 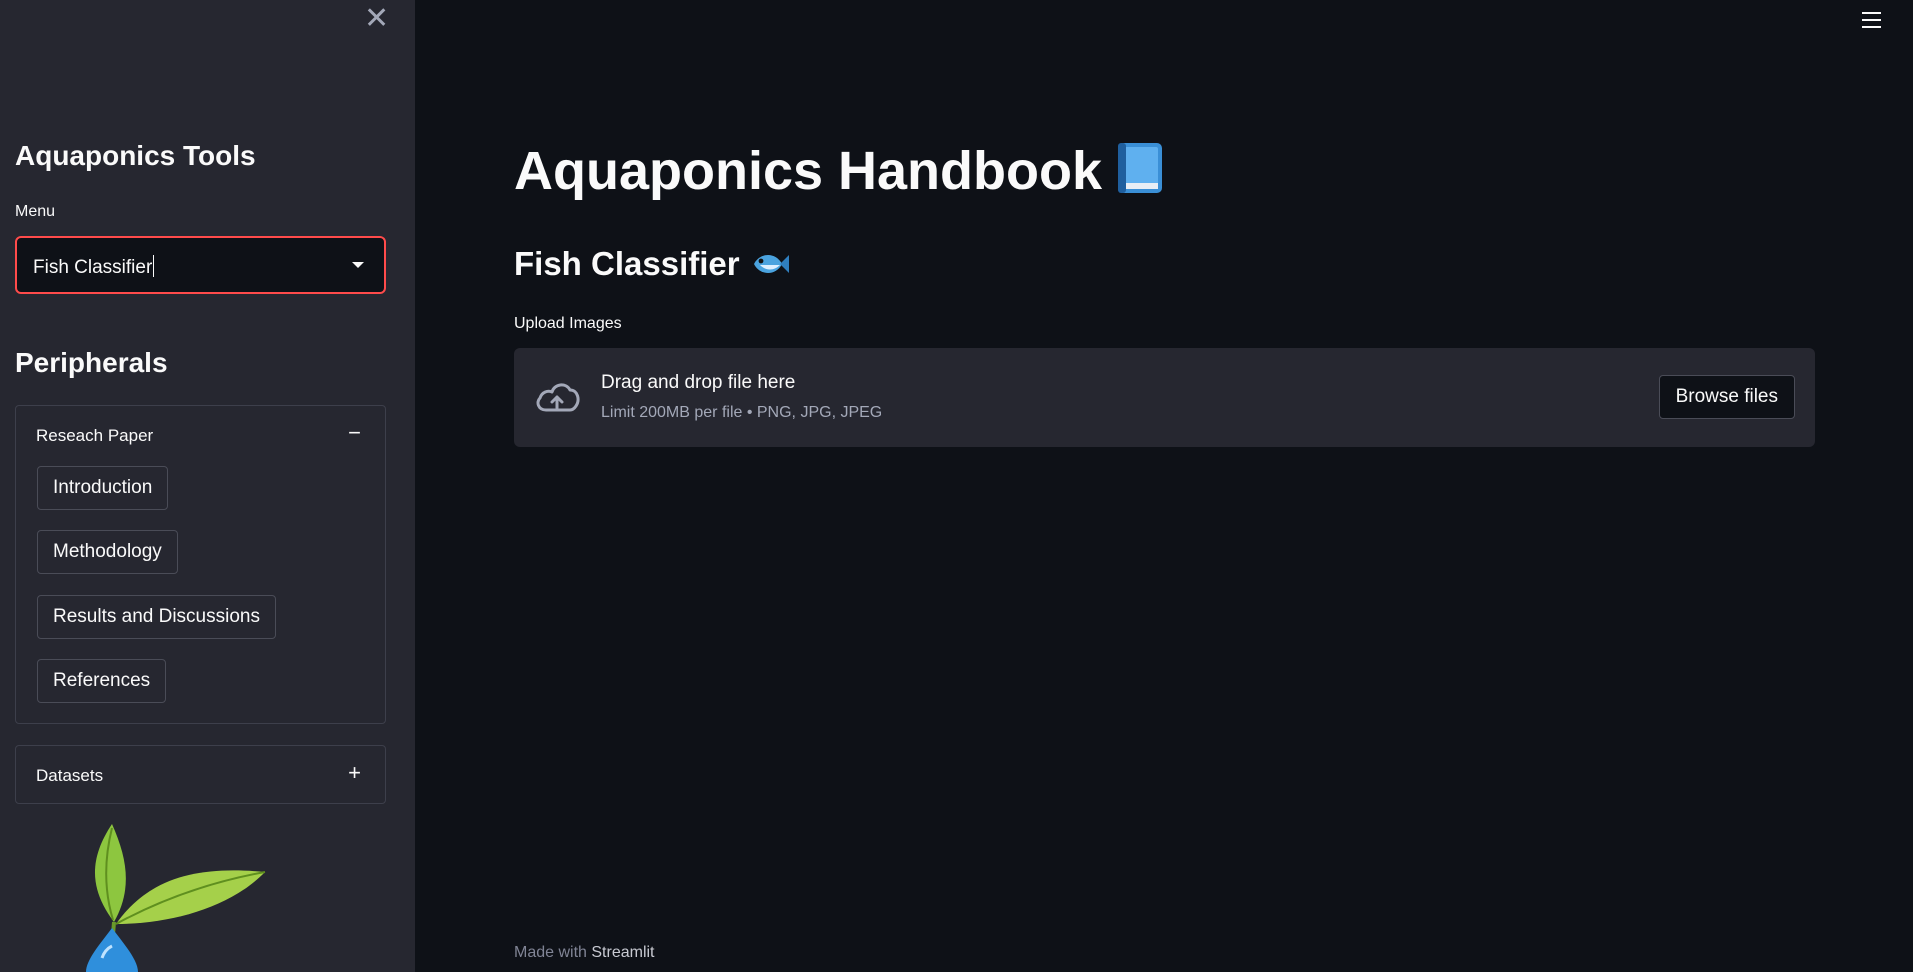 What do you see at coordinates (742, 412) in the screenshot?
I see `file-limit-text: Limit 200MB per file • PNG, JPG, JPEG` at bounding box center [742, 412].